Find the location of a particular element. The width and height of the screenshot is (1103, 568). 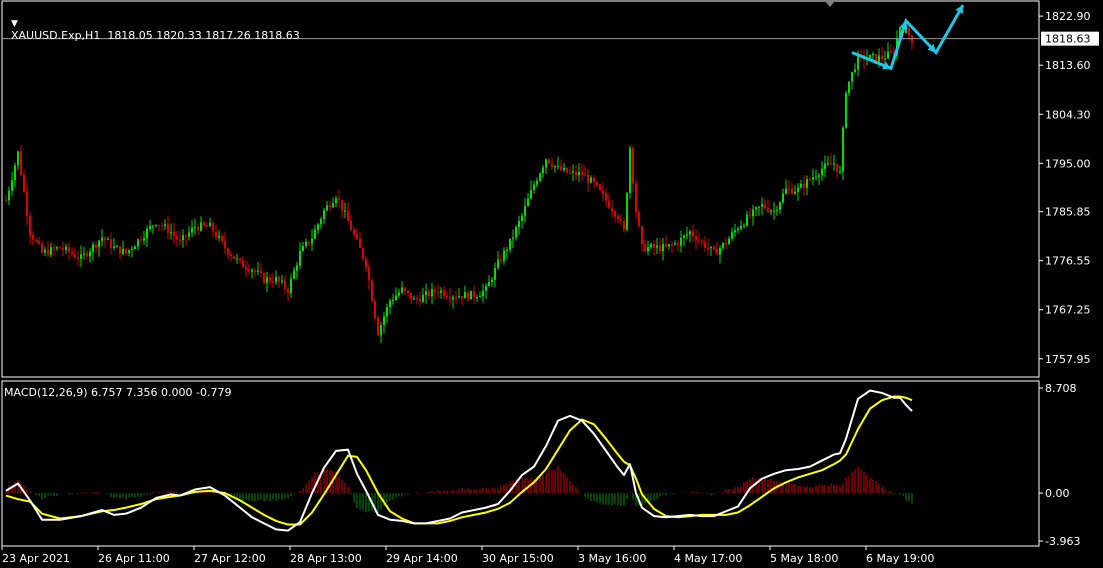

macd-axis-label: -3.963 is located at coordinates (1062, 541).